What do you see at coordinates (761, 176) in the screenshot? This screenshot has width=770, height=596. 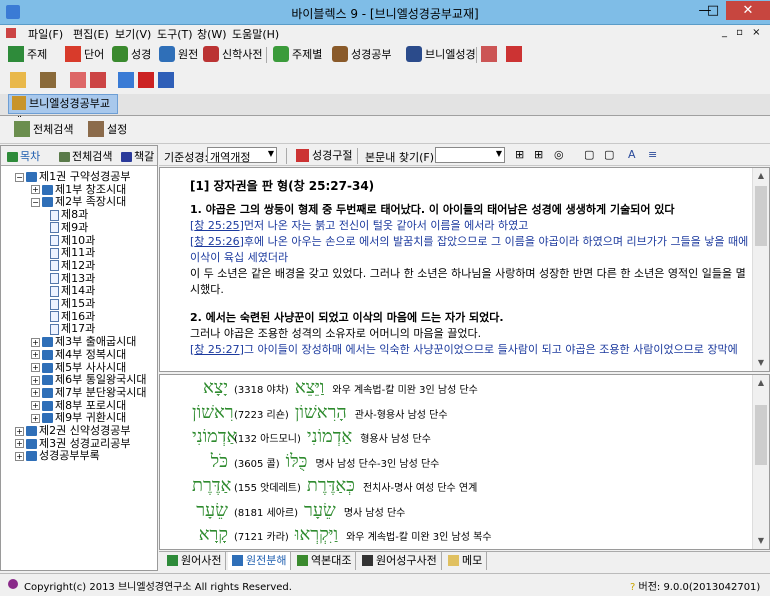 I see `scroll-up-icon: ▲` at bounding box center [761, 176].